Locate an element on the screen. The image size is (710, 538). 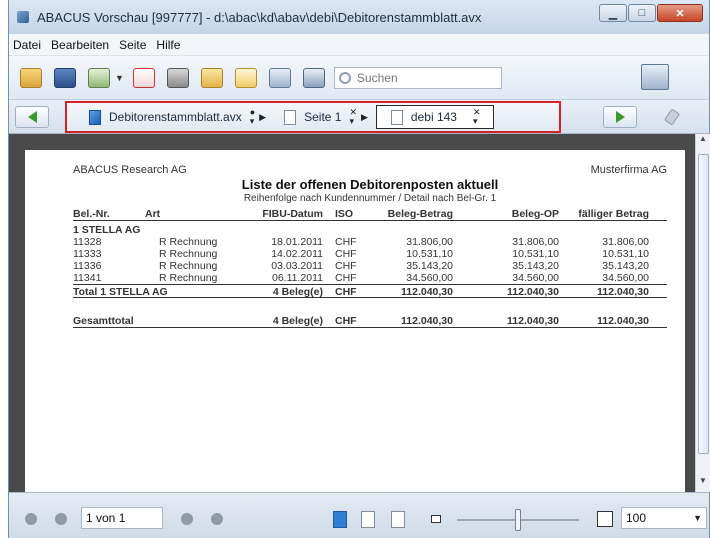
grand-label: Gesamttotal is located at coordinates (103, 321).